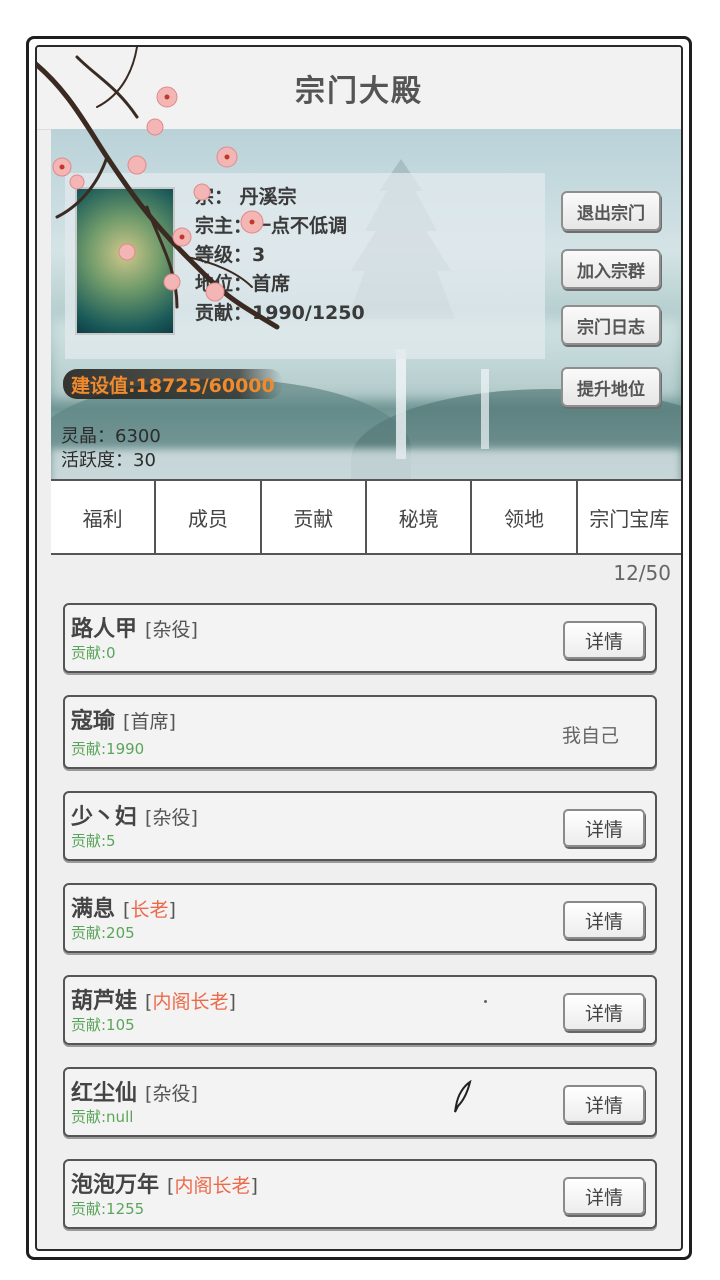  What do you see at coordinates (103, 933) in the screenshot?
I see `member-contribution: 贡献:205` at bounding box center [103, 933].